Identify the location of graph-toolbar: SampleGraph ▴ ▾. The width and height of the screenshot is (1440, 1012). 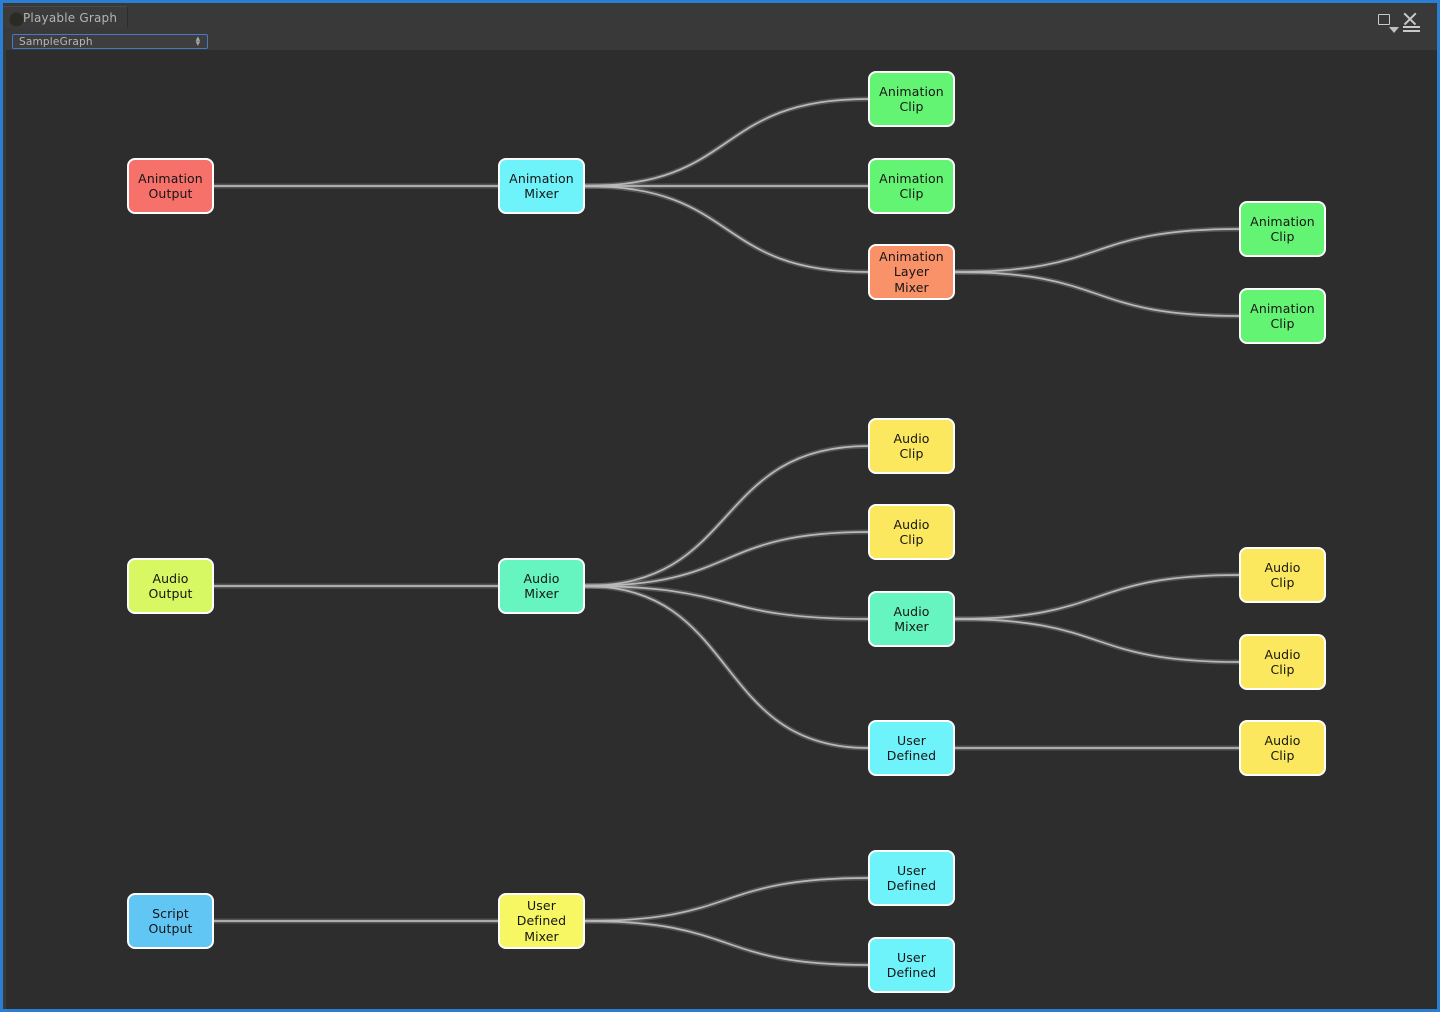
(721, 42).